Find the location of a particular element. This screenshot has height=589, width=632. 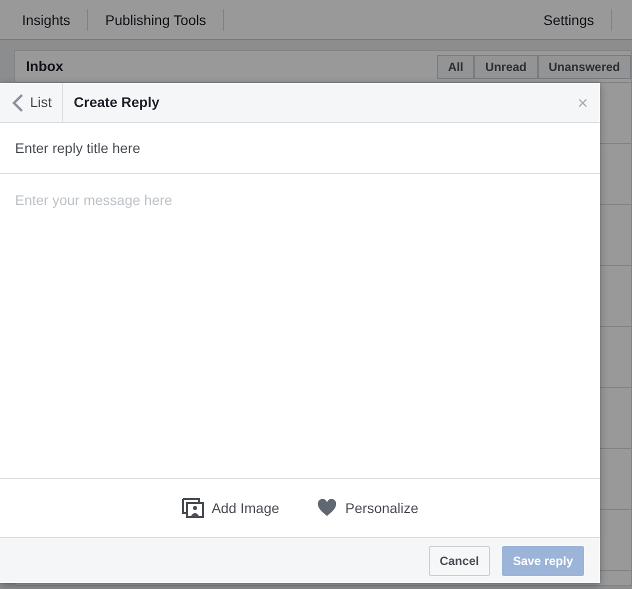

back-link: List is located at coordinates (31, 102).